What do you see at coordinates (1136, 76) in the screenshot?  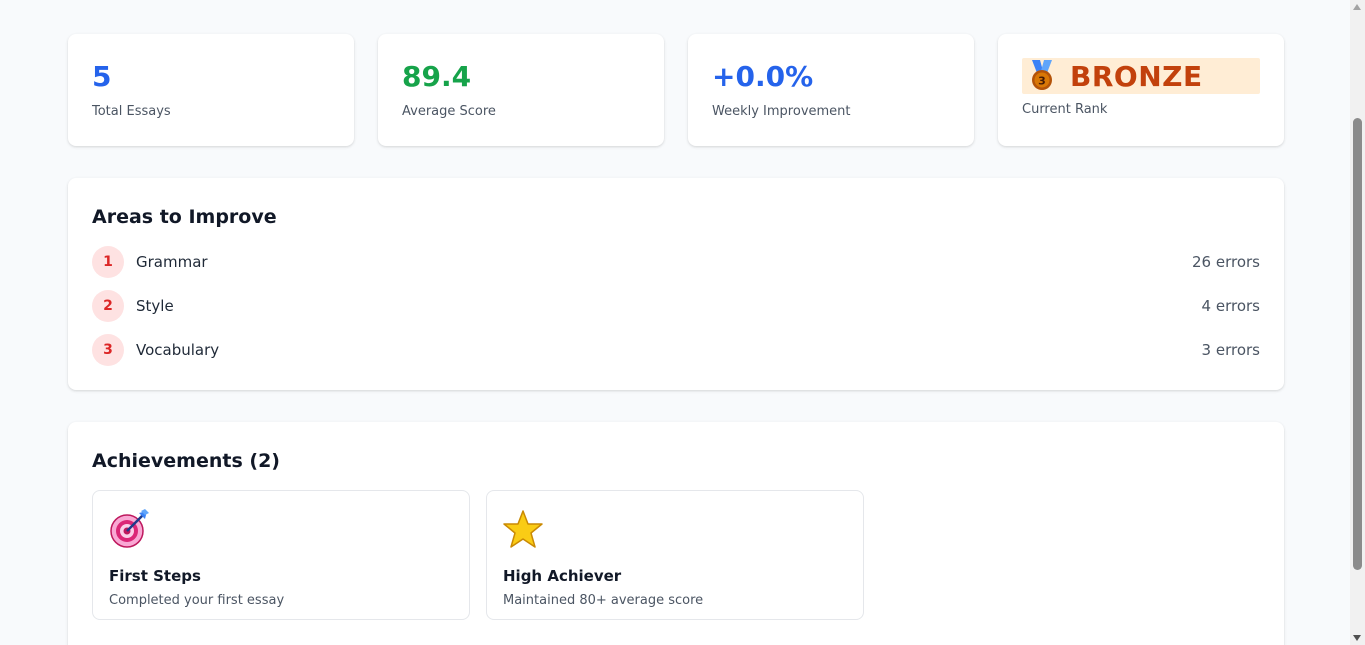 I see `rank-value: BRONZE` at bounding box center [1136, 76].